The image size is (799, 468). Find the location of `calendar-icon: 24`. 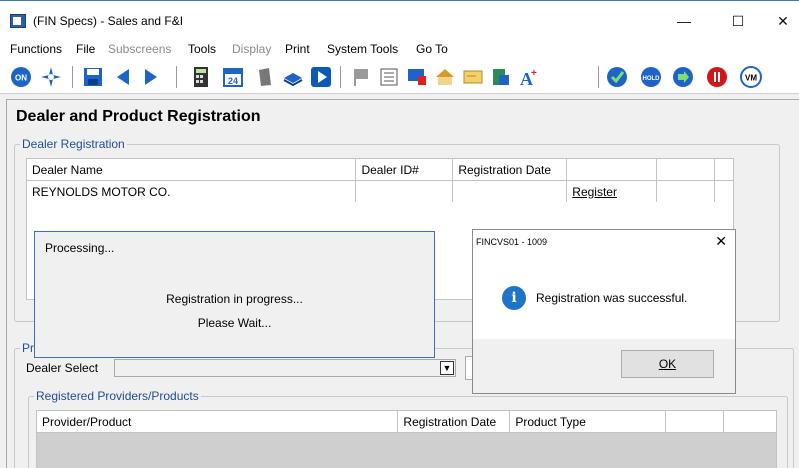

calendar-icon: 24 is located at coordinates (233, 77).